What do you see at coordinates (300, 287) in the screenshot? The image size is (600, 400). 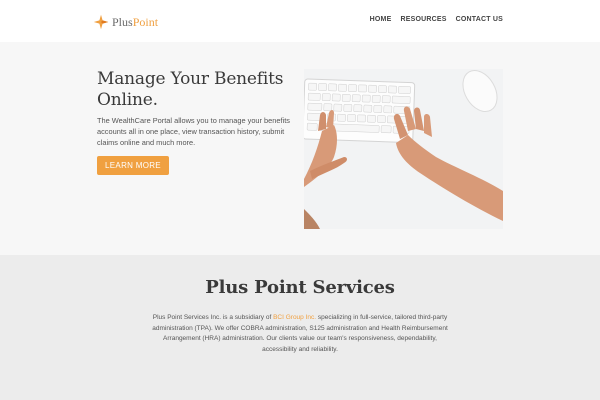 I see `services-title: Plus Point Services` at bounding box center [300, 287].